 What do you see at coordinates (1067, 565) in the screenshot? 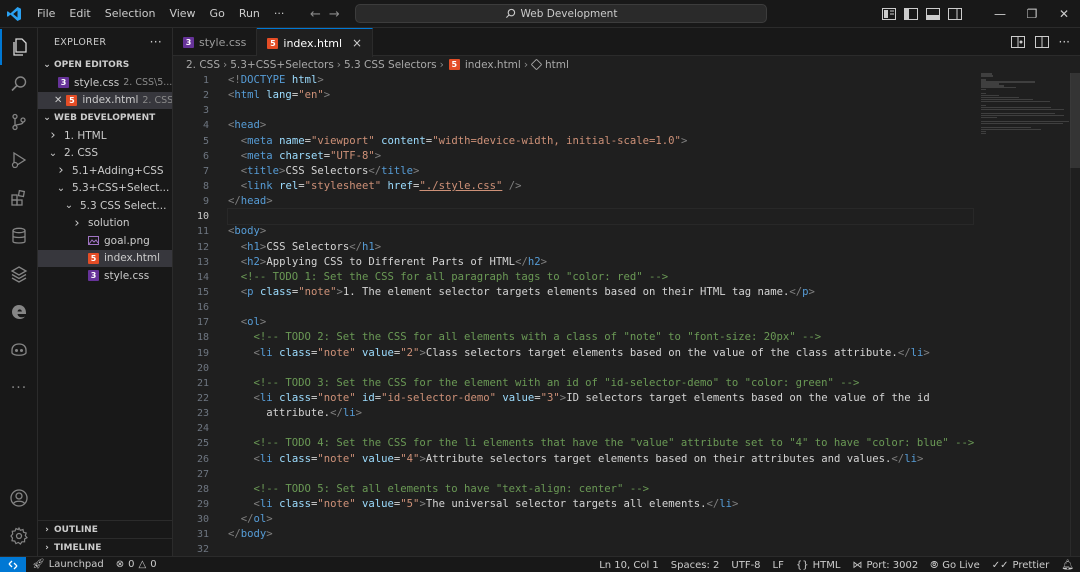
I see `notifications-item: 🔔︎` at bounding box center [1067, 565].